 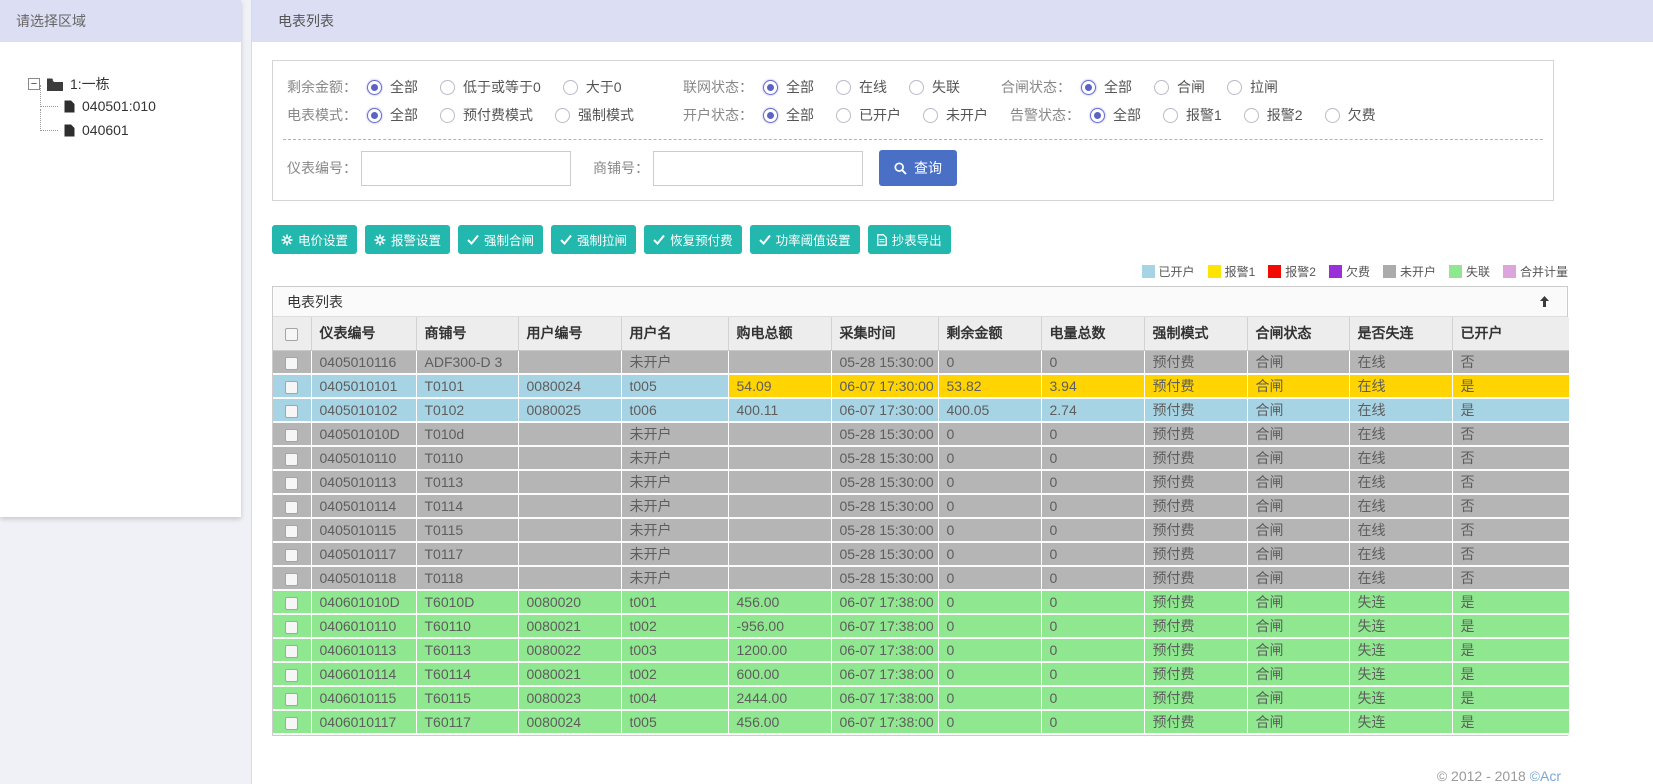 I want to click on radio-option-account-status: 未开户, so click(x=955, y=115).